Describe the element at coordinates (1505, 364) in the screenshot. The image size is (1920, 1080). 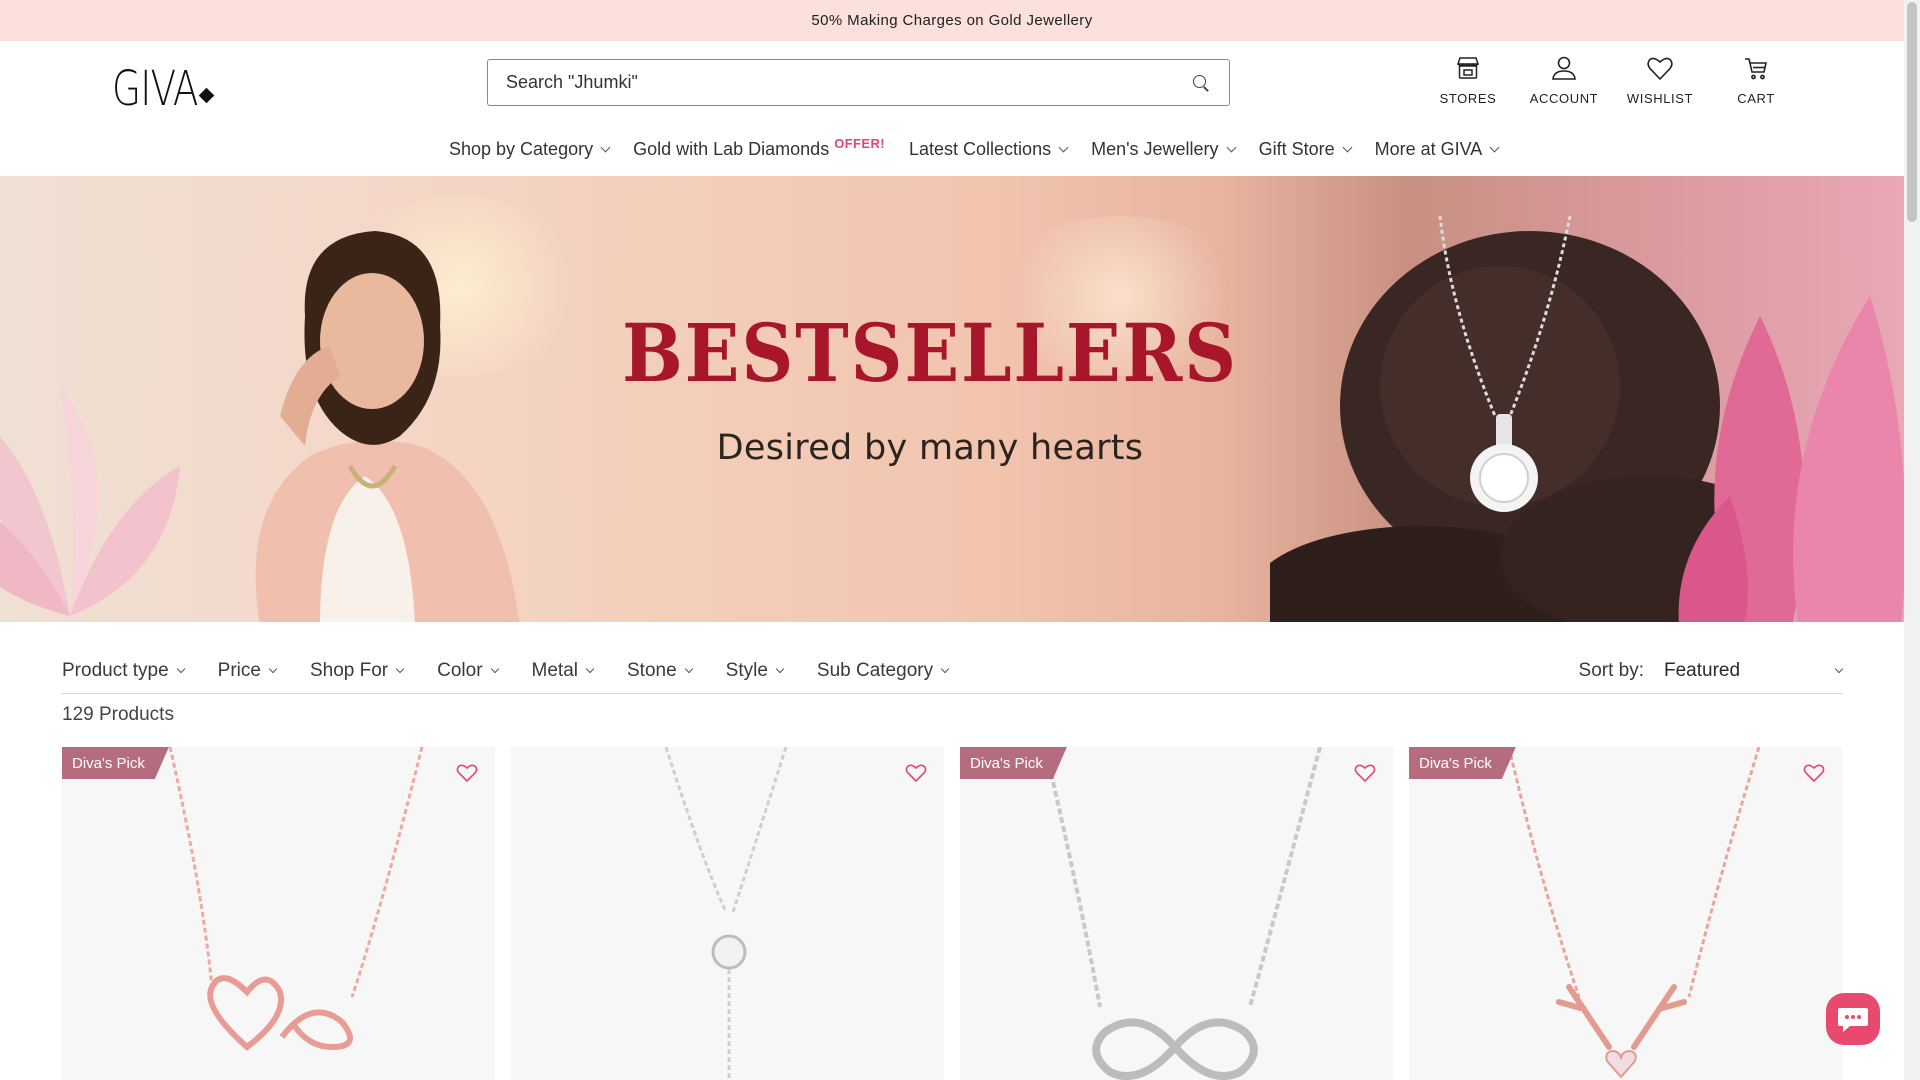
I see `pendant-necklace-illustration` at that location.